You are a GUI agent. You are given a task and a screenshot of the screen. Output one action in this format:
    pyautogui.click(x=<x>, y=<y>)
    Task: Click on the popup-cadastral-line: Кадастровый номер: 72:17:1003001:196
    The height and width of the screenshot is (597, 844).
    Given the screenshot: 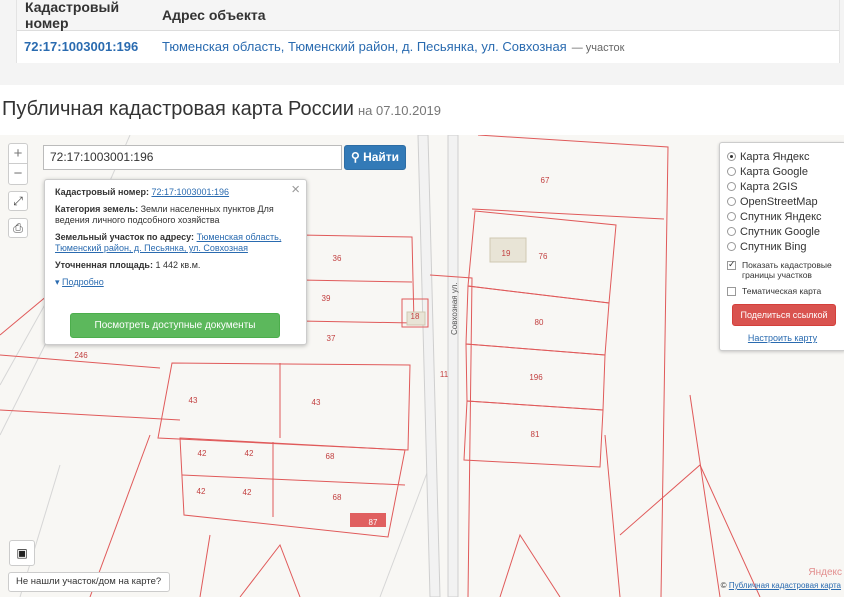 What is the action you would take?
    pyautogui.click(x=175, y=192)
    